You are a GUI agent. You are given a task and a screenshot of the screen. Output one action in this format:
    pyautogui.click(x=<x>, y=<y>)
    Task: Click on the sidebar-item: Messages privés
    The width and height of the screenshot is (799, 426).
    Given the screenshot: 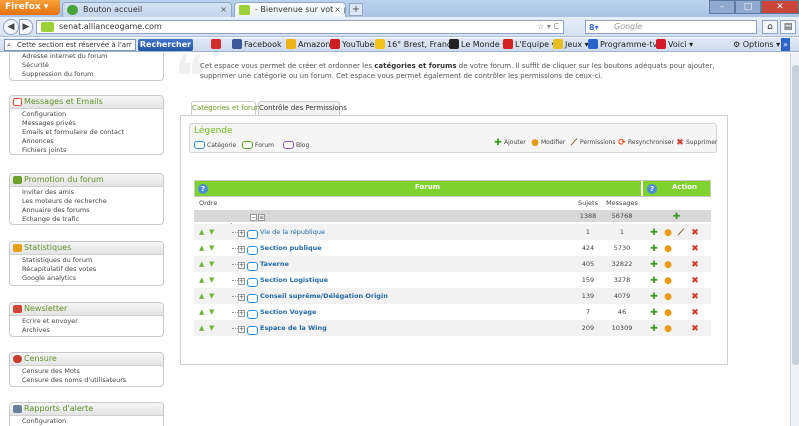 What is the action you would take?
    pyautogui.click(x=86, y=123)
    